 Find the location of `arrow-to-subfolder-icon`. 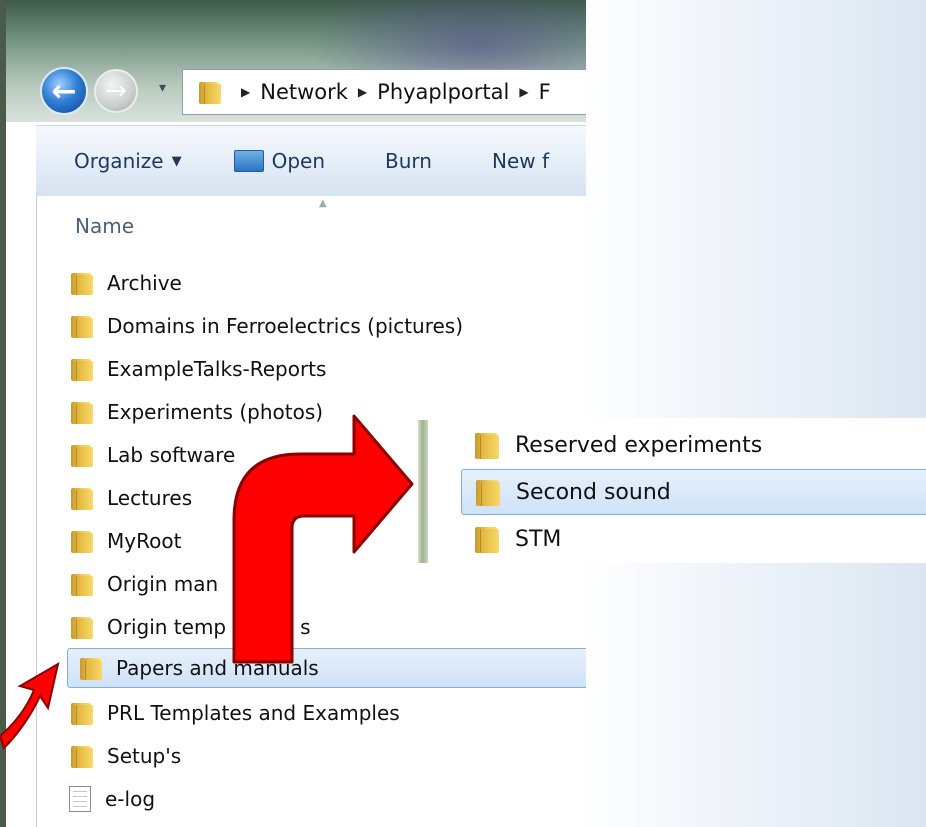

arrow-to-subfolder-icon is located at coordinates (323, 539).